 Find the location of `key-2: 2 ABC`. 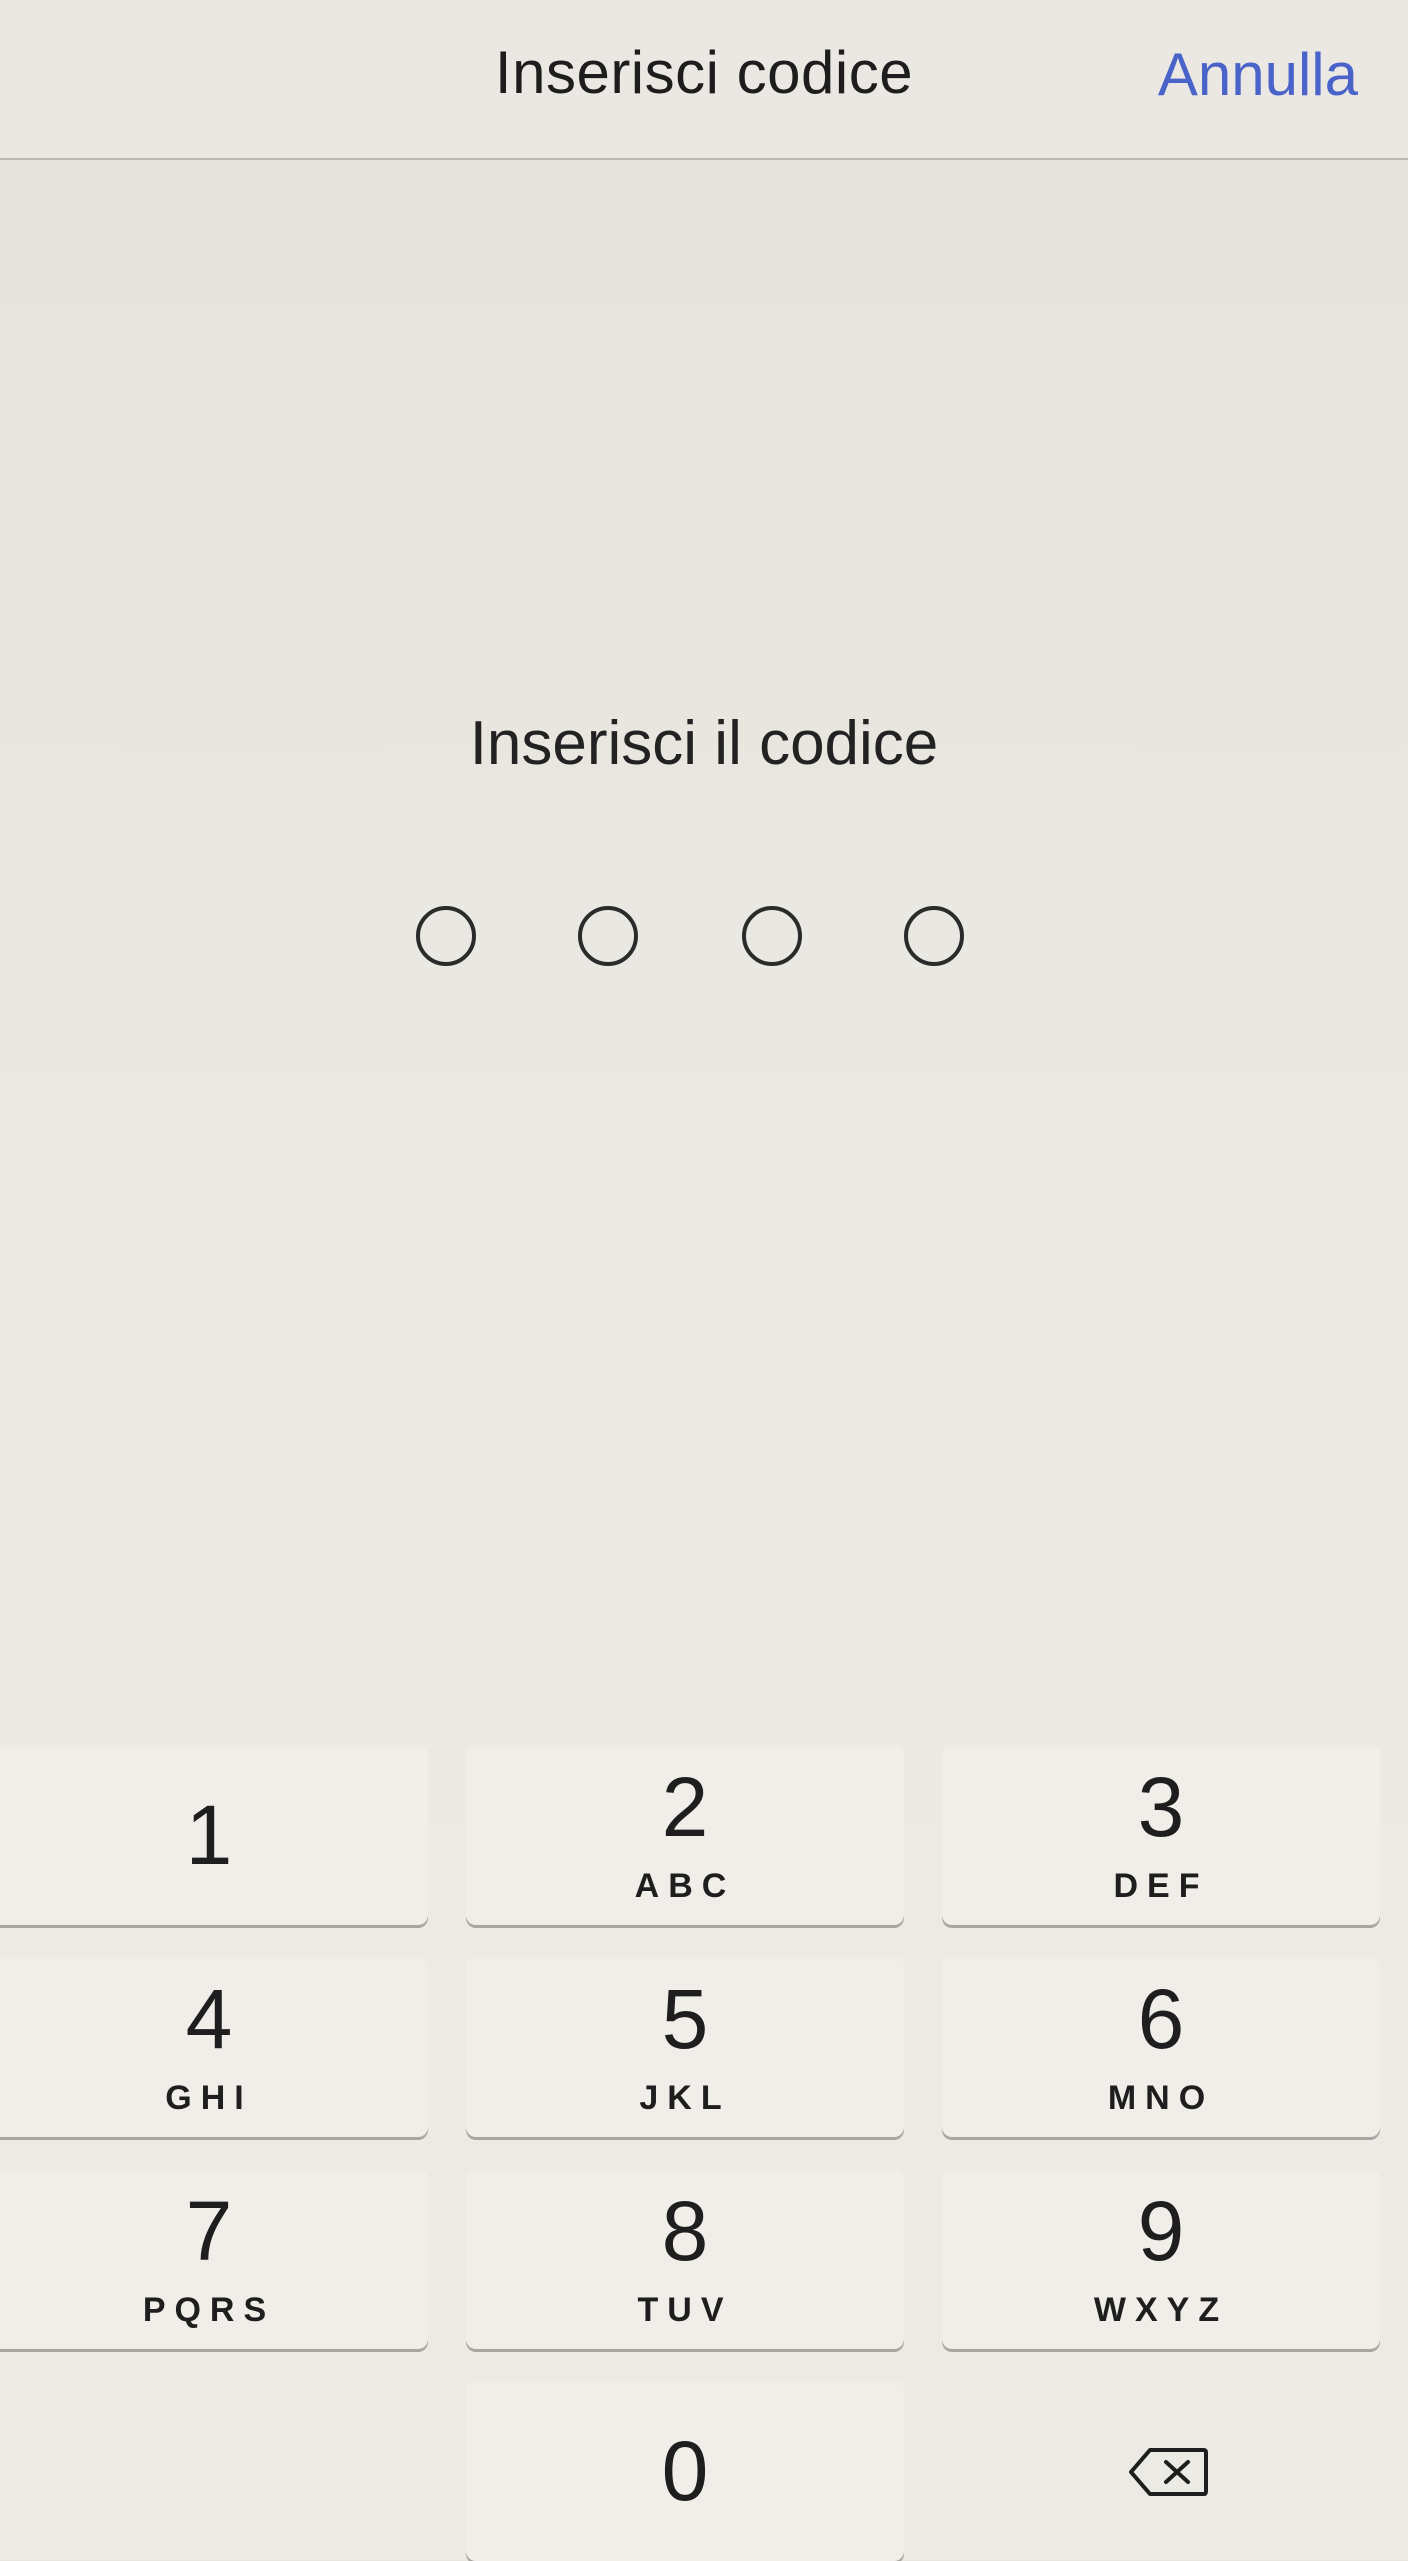

key-2: 2 ABC is located at coordinates (685, 1835).